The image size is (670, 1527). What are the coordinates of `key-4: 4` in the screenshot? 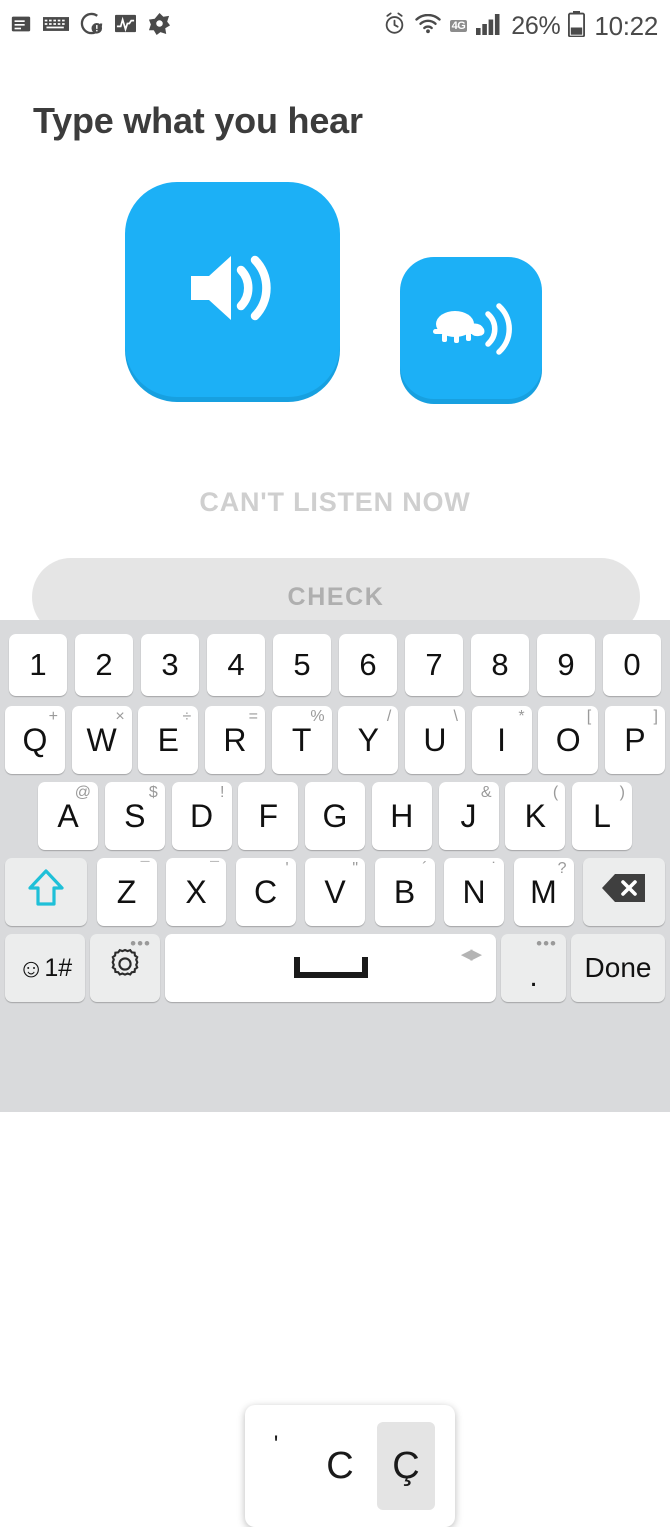 It's located at (236, 665).